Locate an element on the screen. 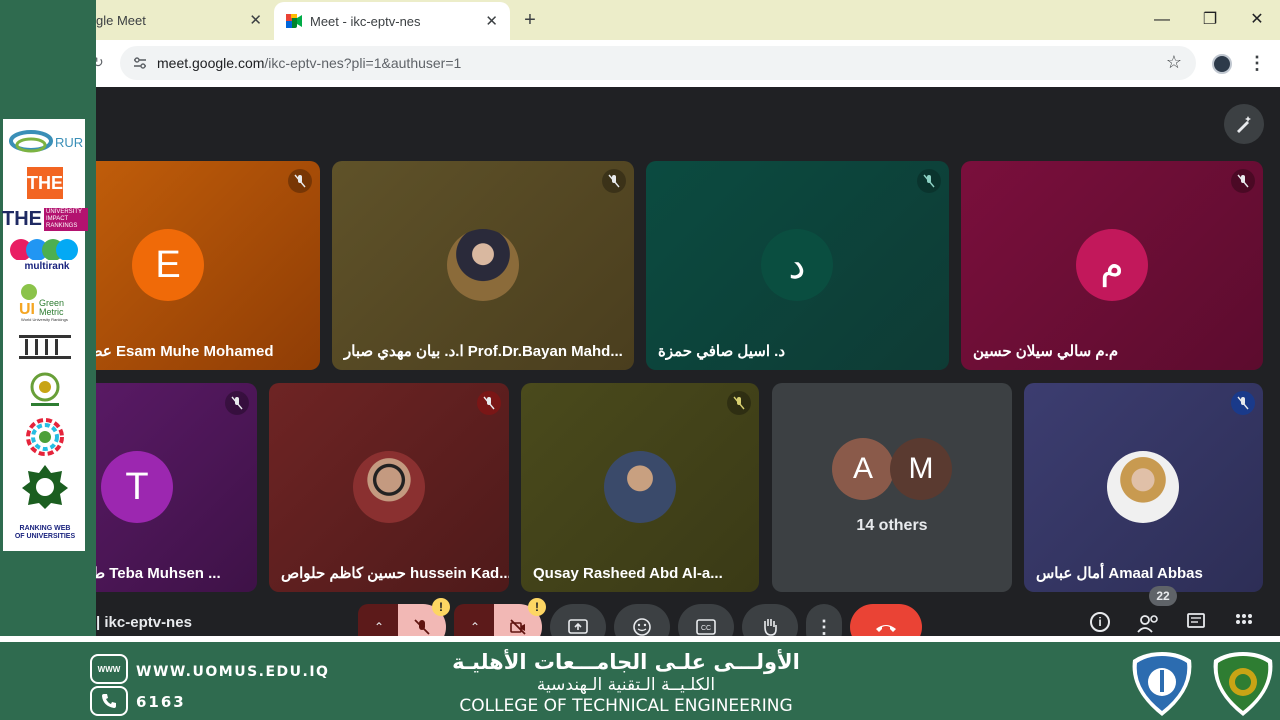 The image size is (1280, 720). people-button is located at coordinates (1149, 623).